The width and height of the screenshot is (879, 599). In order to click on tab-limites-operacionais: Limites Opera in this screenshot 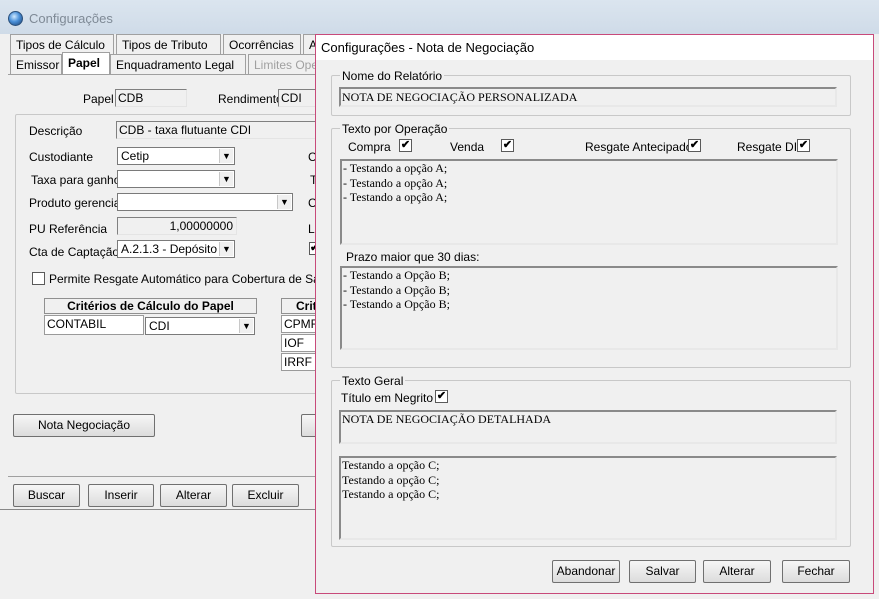, I will do `click(283, 64)`.